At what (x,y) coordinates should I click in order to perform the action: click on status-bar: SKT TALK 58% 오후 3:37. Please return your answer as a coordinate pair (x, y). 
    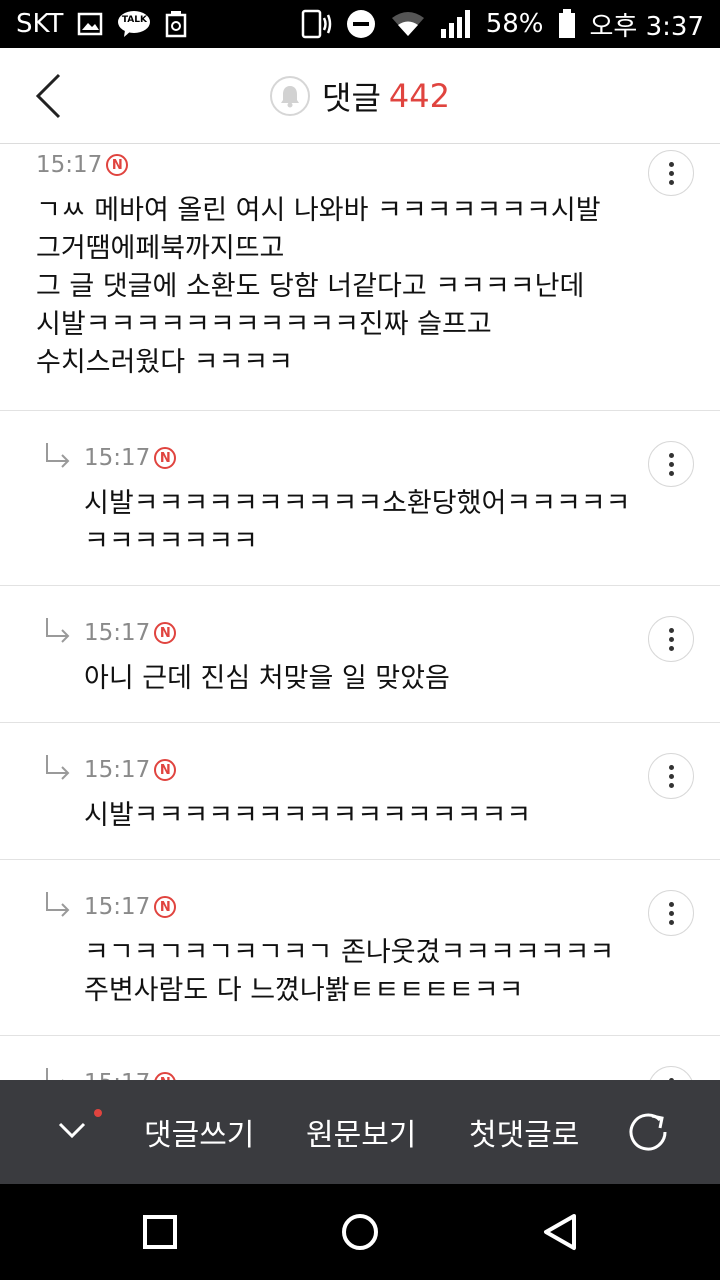
    Looking at the image, I should click on (360, 24).